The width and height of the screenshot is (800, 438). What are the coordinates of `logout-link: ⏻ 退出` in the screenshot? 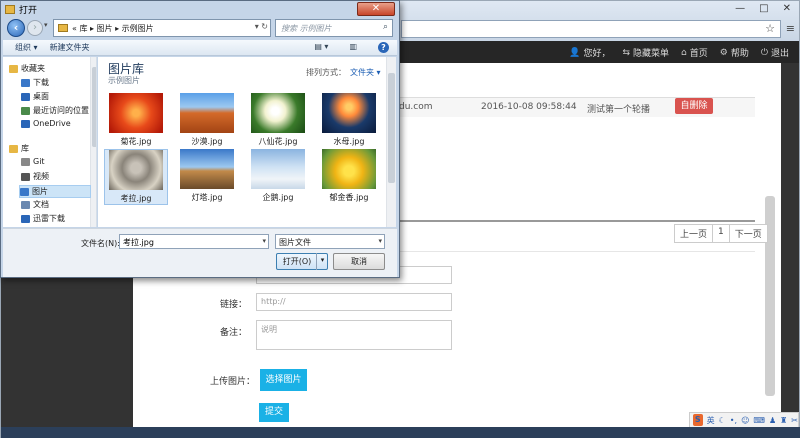 It's located at (775, 53).